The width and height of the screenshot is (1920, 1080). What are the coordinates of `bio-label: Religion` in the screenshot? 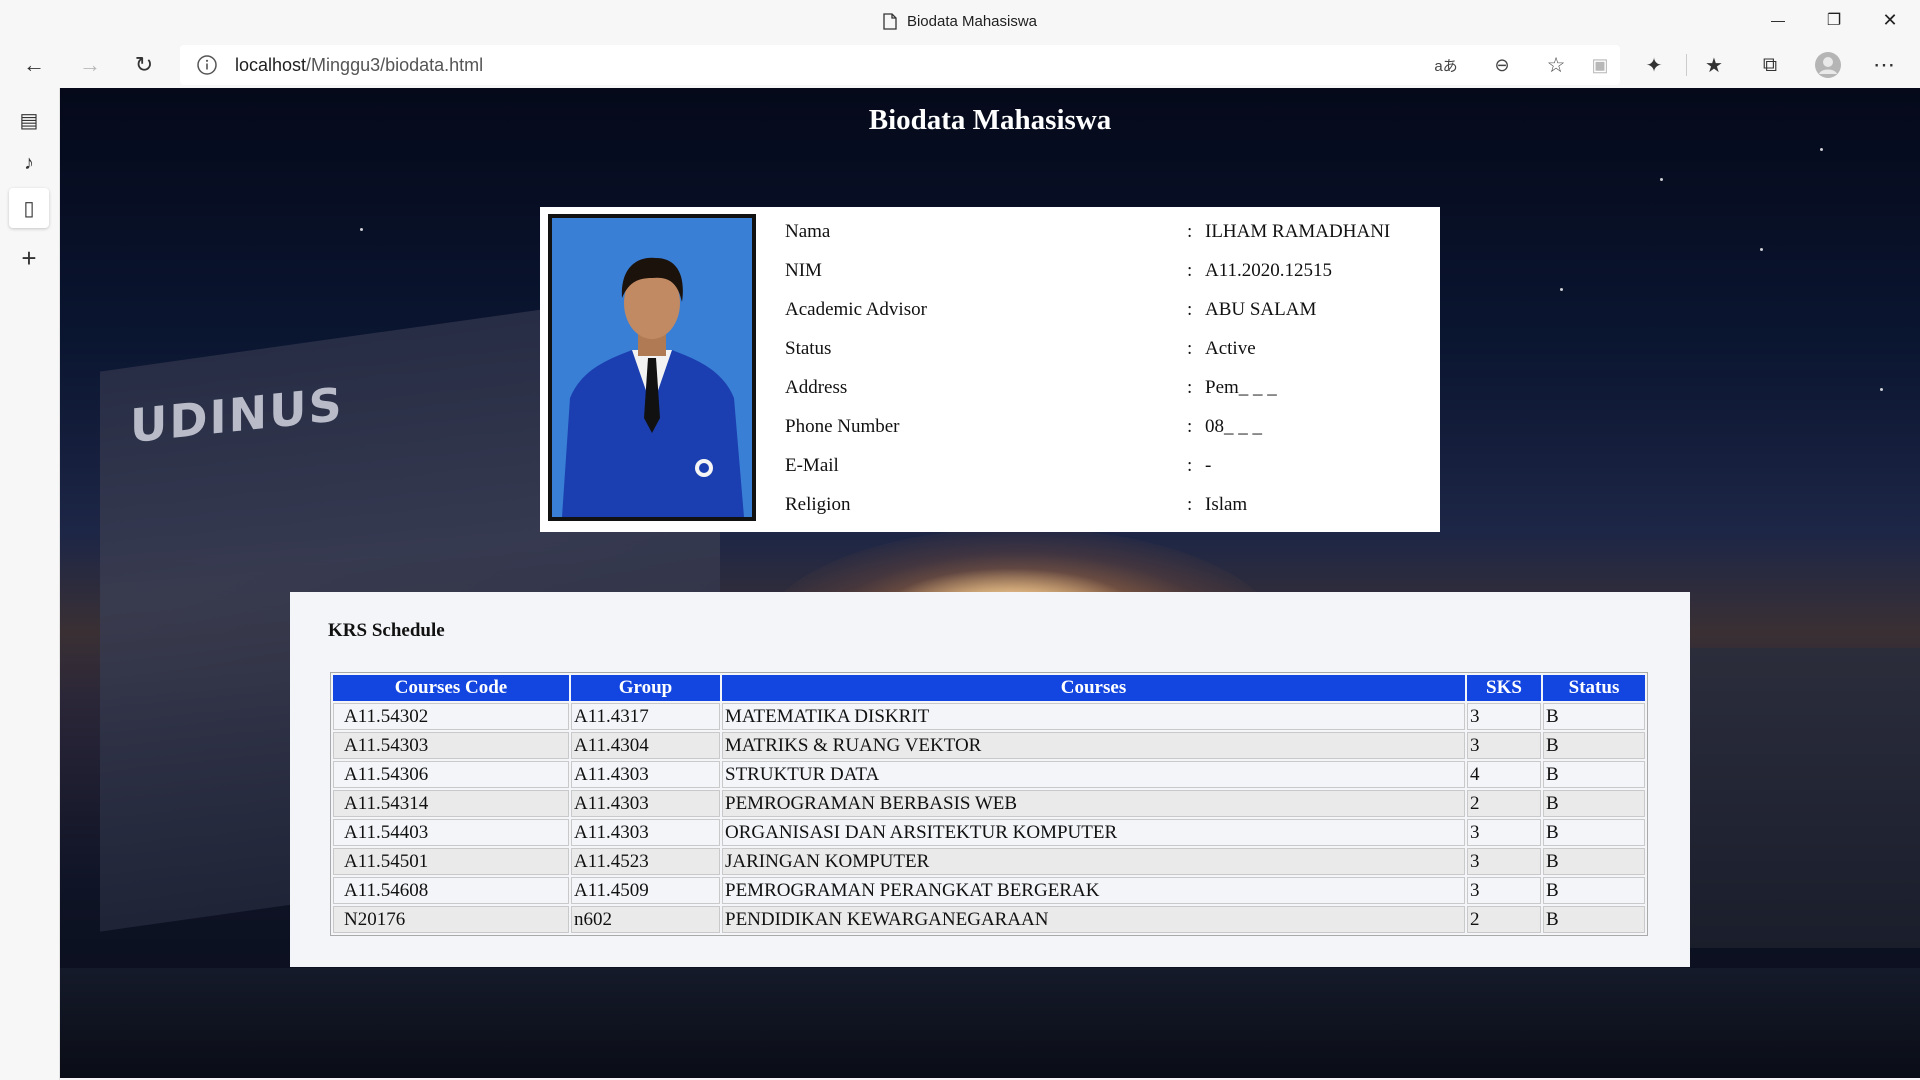 It's located at (818, 504).